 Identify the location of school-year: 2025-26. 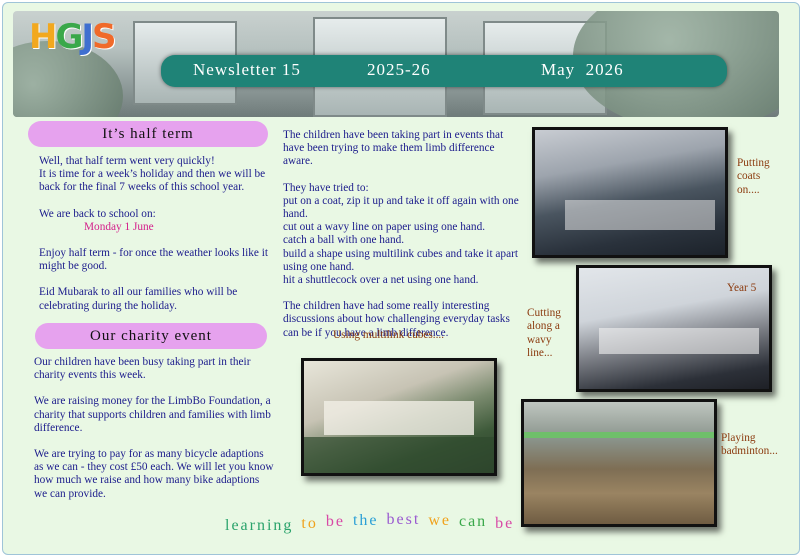
(399, 69).